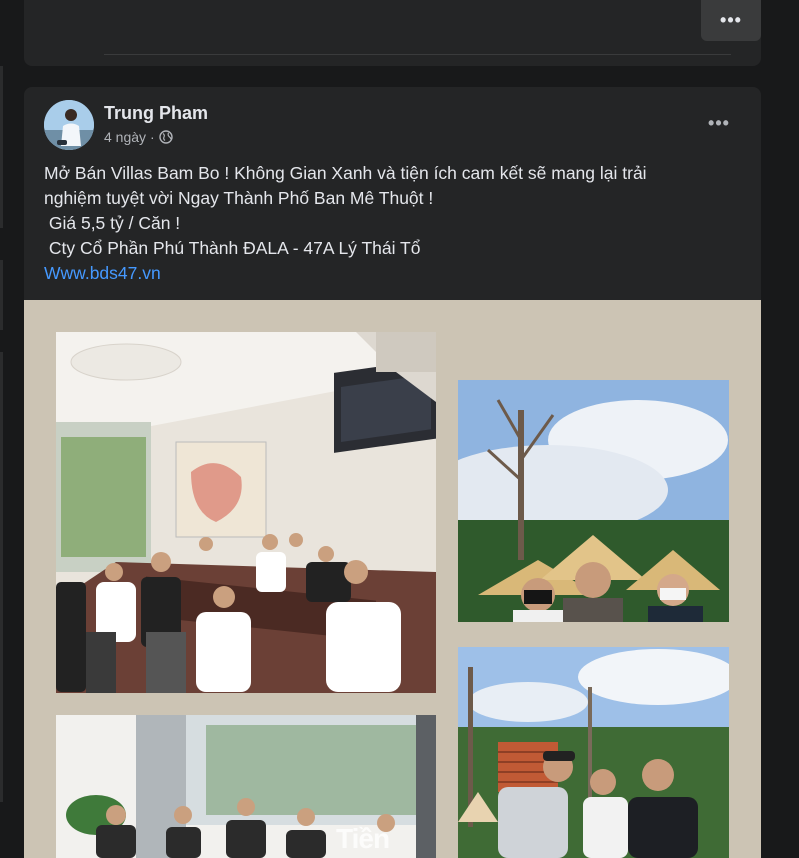 The height and width of the screenshot is (858, 799). What do you see at coordinates (392, 33) in the screenshot?
I see `previous-post-card` at bounding box center [392, 33].